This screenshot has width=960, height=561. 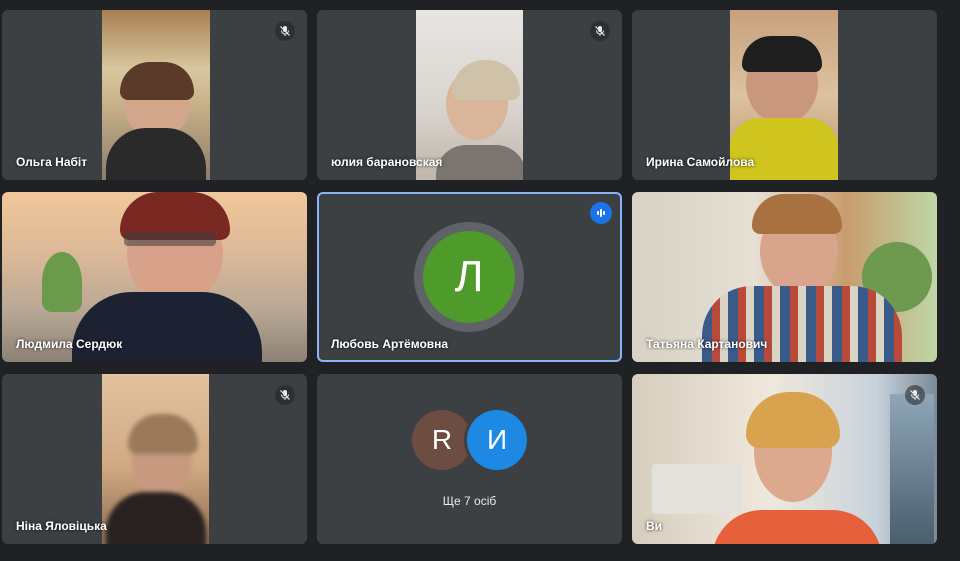 I want to click on participant-tile-irina: Ирина Самойлова, so click(x=784, y=95).